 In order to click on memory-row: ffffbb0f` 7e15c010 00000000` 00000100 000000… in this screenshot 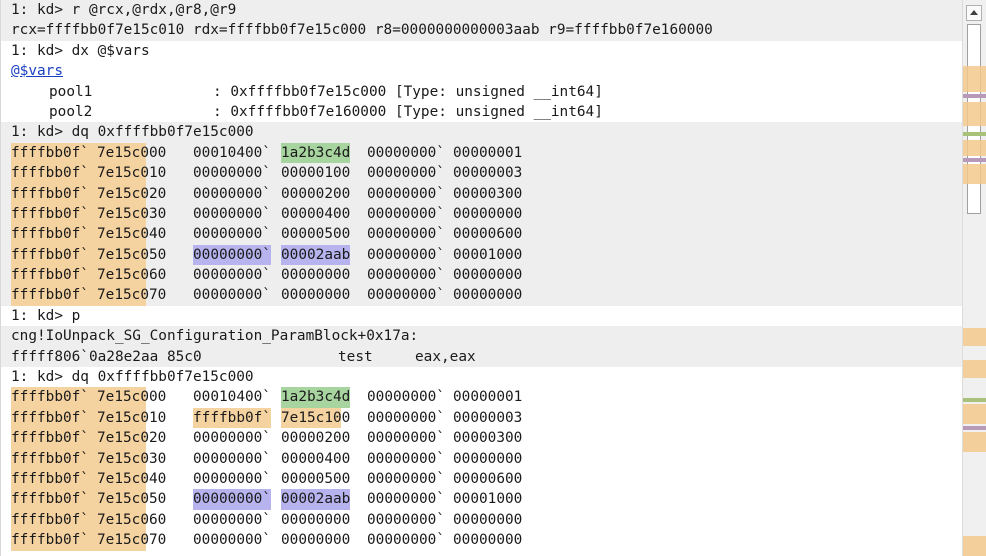, I will do `click(482, 173)`.